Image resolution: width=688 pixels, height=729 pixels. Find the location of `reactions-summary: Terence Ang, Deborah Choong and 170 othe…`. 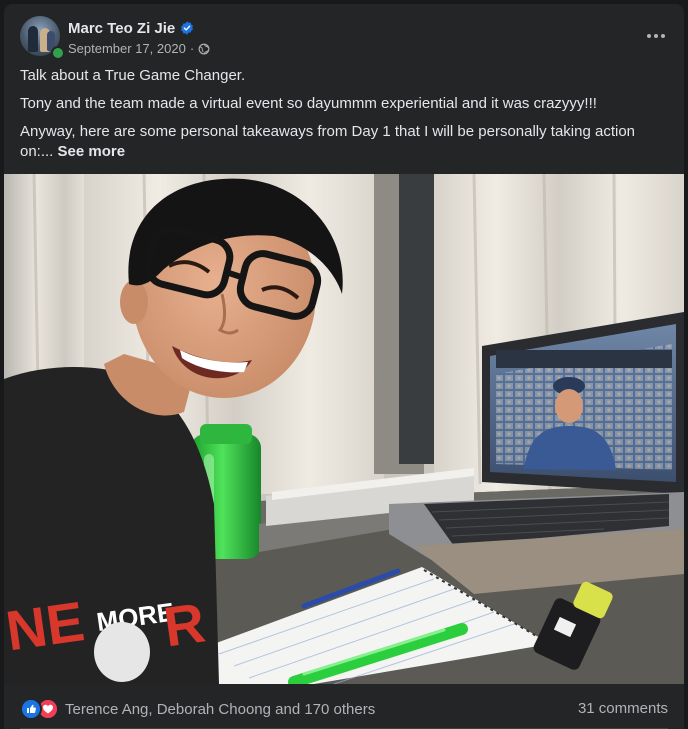

reactions-summary: Terence Ang, Deborah Choong and 170 othe… is located at coordinates (197, 709).